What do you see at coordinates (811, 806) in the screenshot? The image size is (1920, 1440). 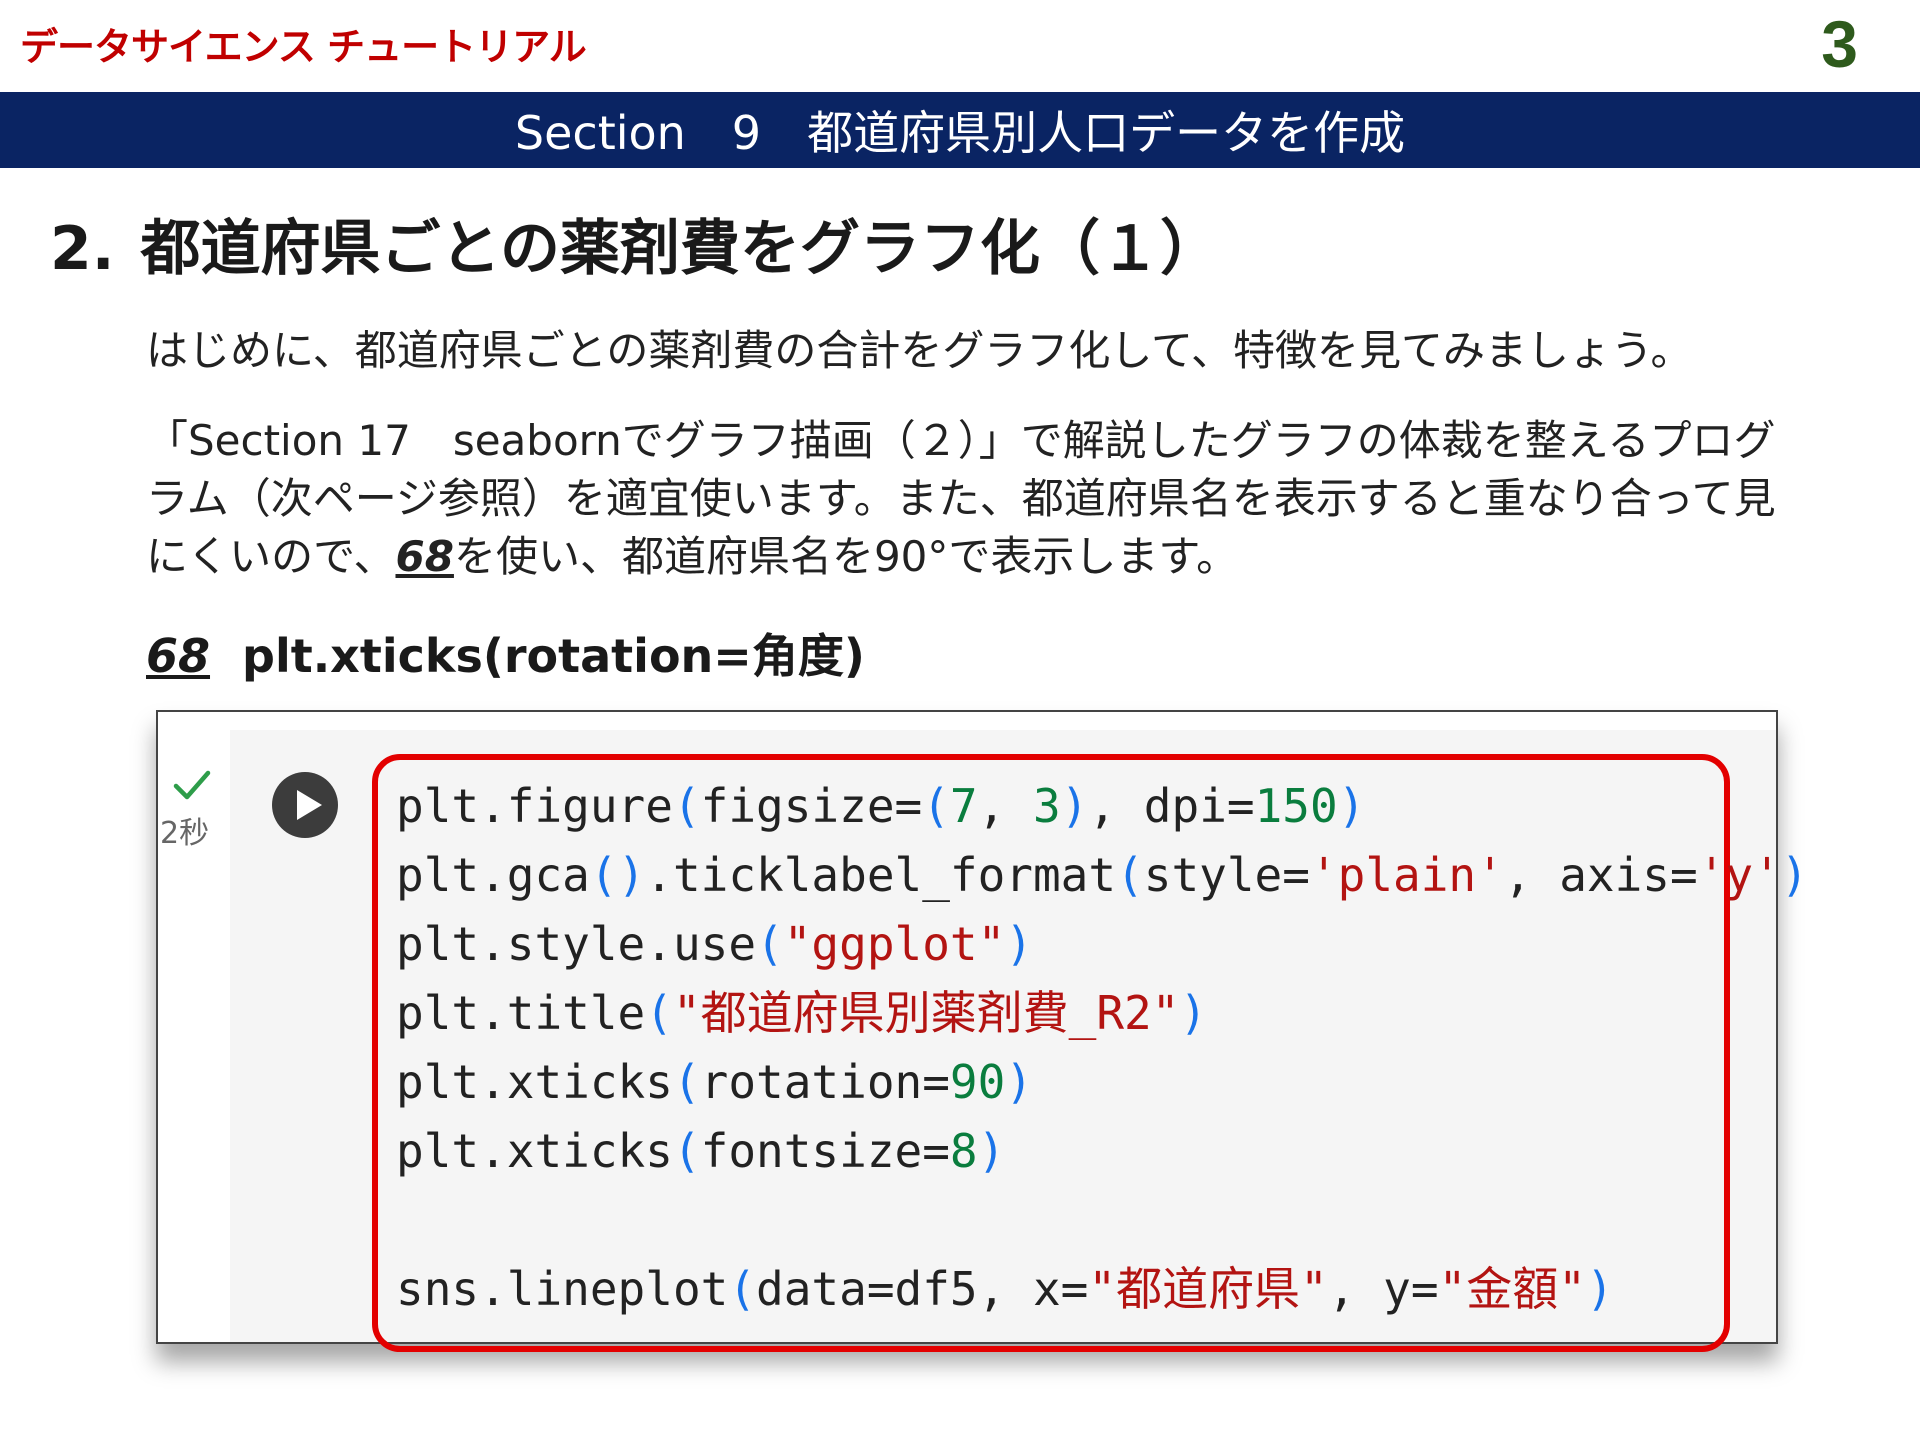 I see `code-token: figsize=` at bounding box center [811, 806].